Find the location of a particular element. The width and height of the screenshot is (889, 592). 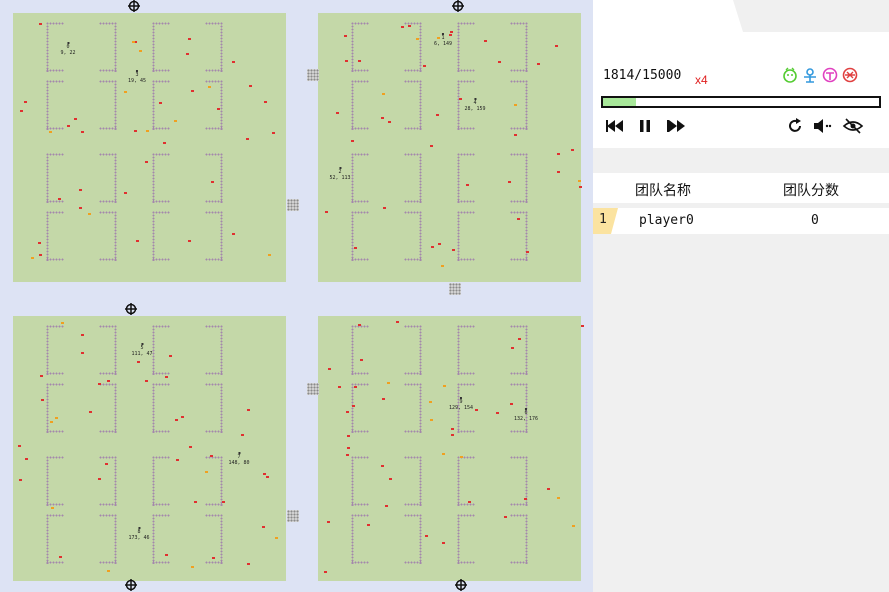

fast-forward-icon is located at coordinates (676, 126).